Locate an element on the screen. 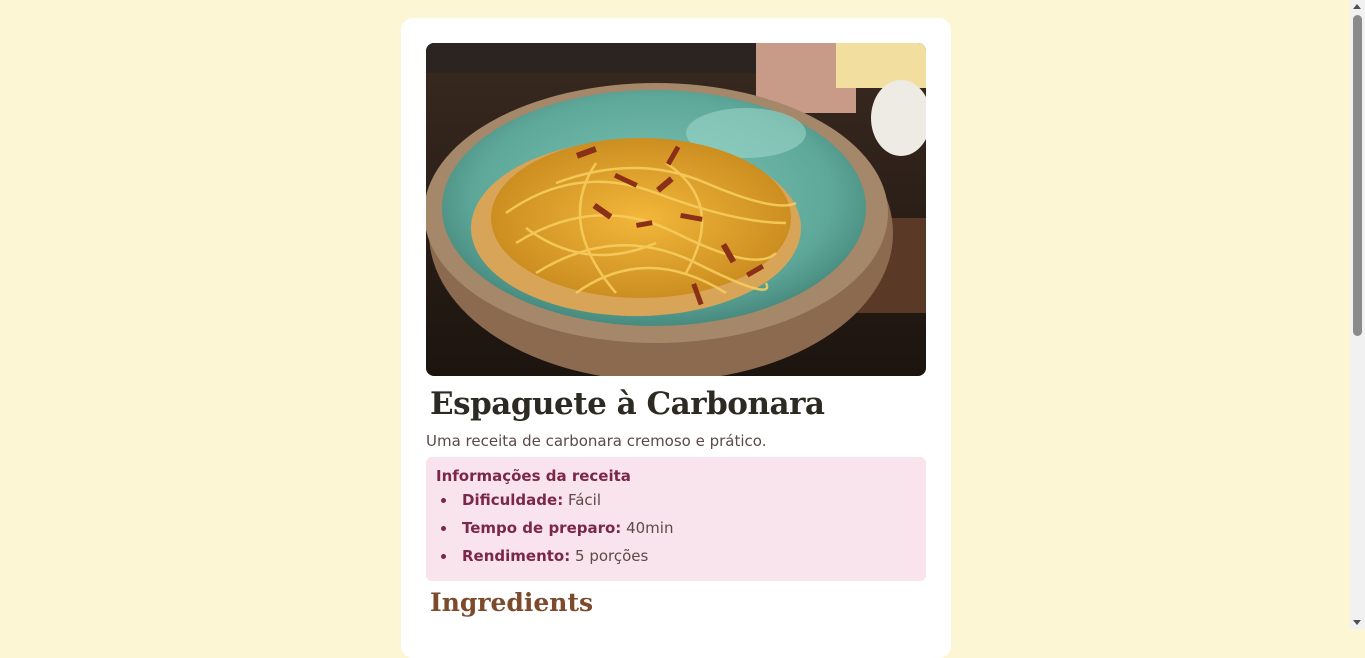  chevron-up-icon is located at coordinates (1357, 6).